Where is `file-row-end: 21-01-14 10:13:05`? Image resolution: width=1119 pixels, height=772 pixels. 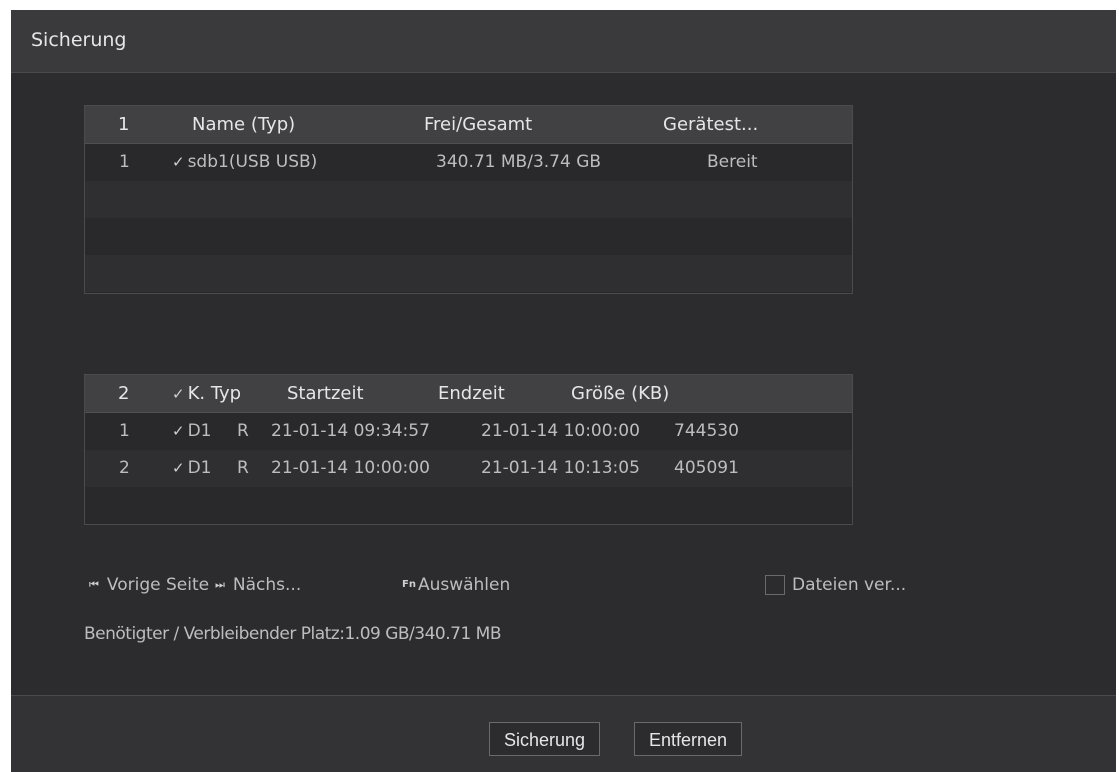
file-row-end: 21-01-14 10:13:05 is located at coordinates (560, 468).